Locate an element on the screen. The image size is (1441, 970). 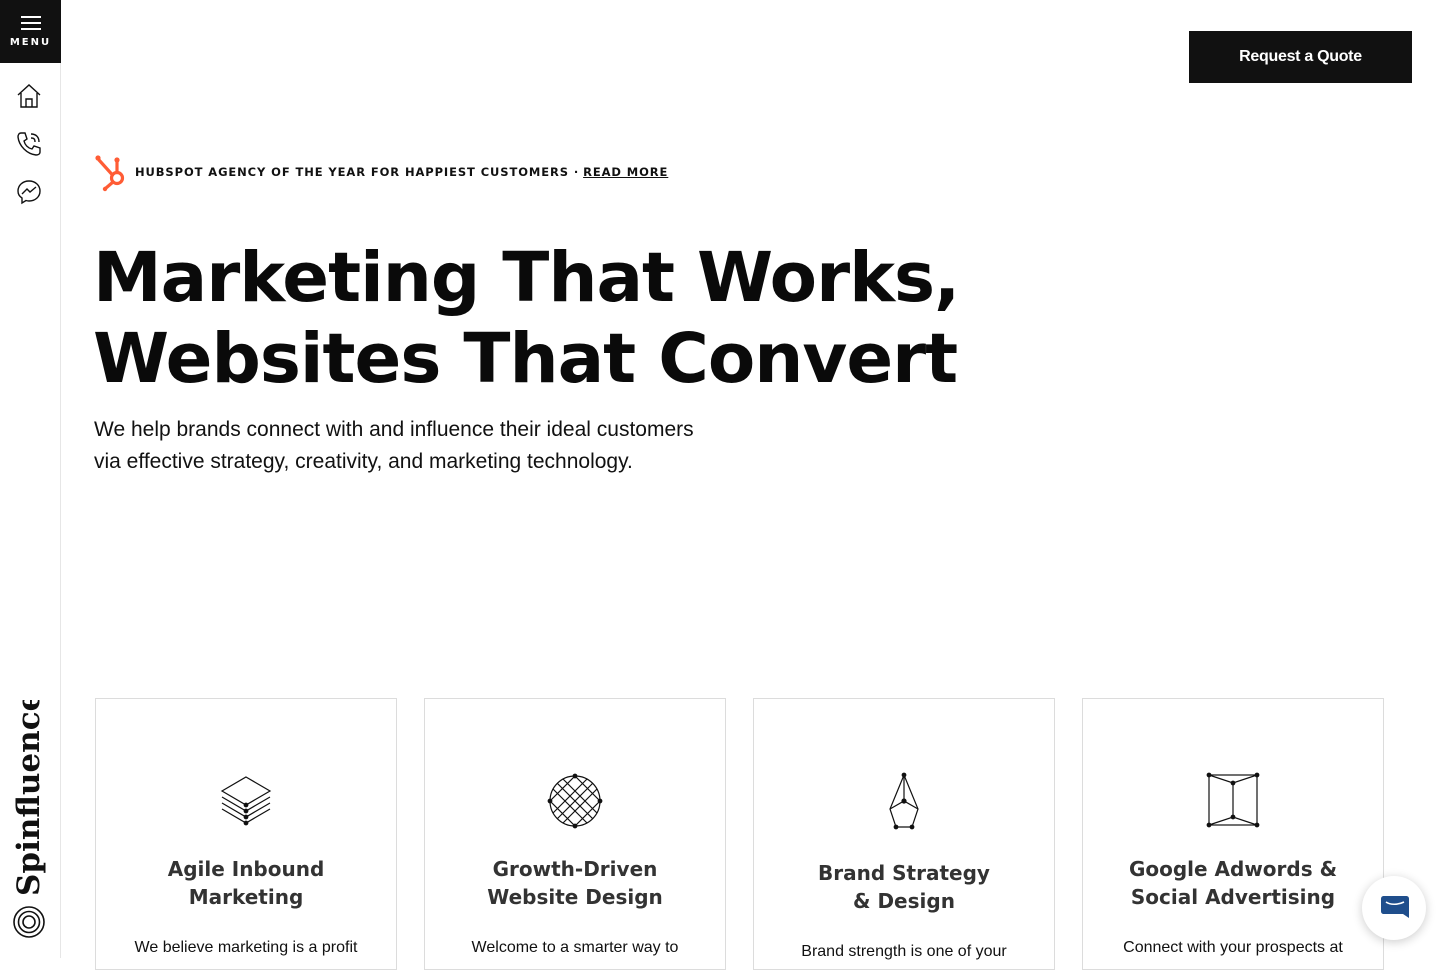
hubspot-icon is located at coordinates (110, 173).